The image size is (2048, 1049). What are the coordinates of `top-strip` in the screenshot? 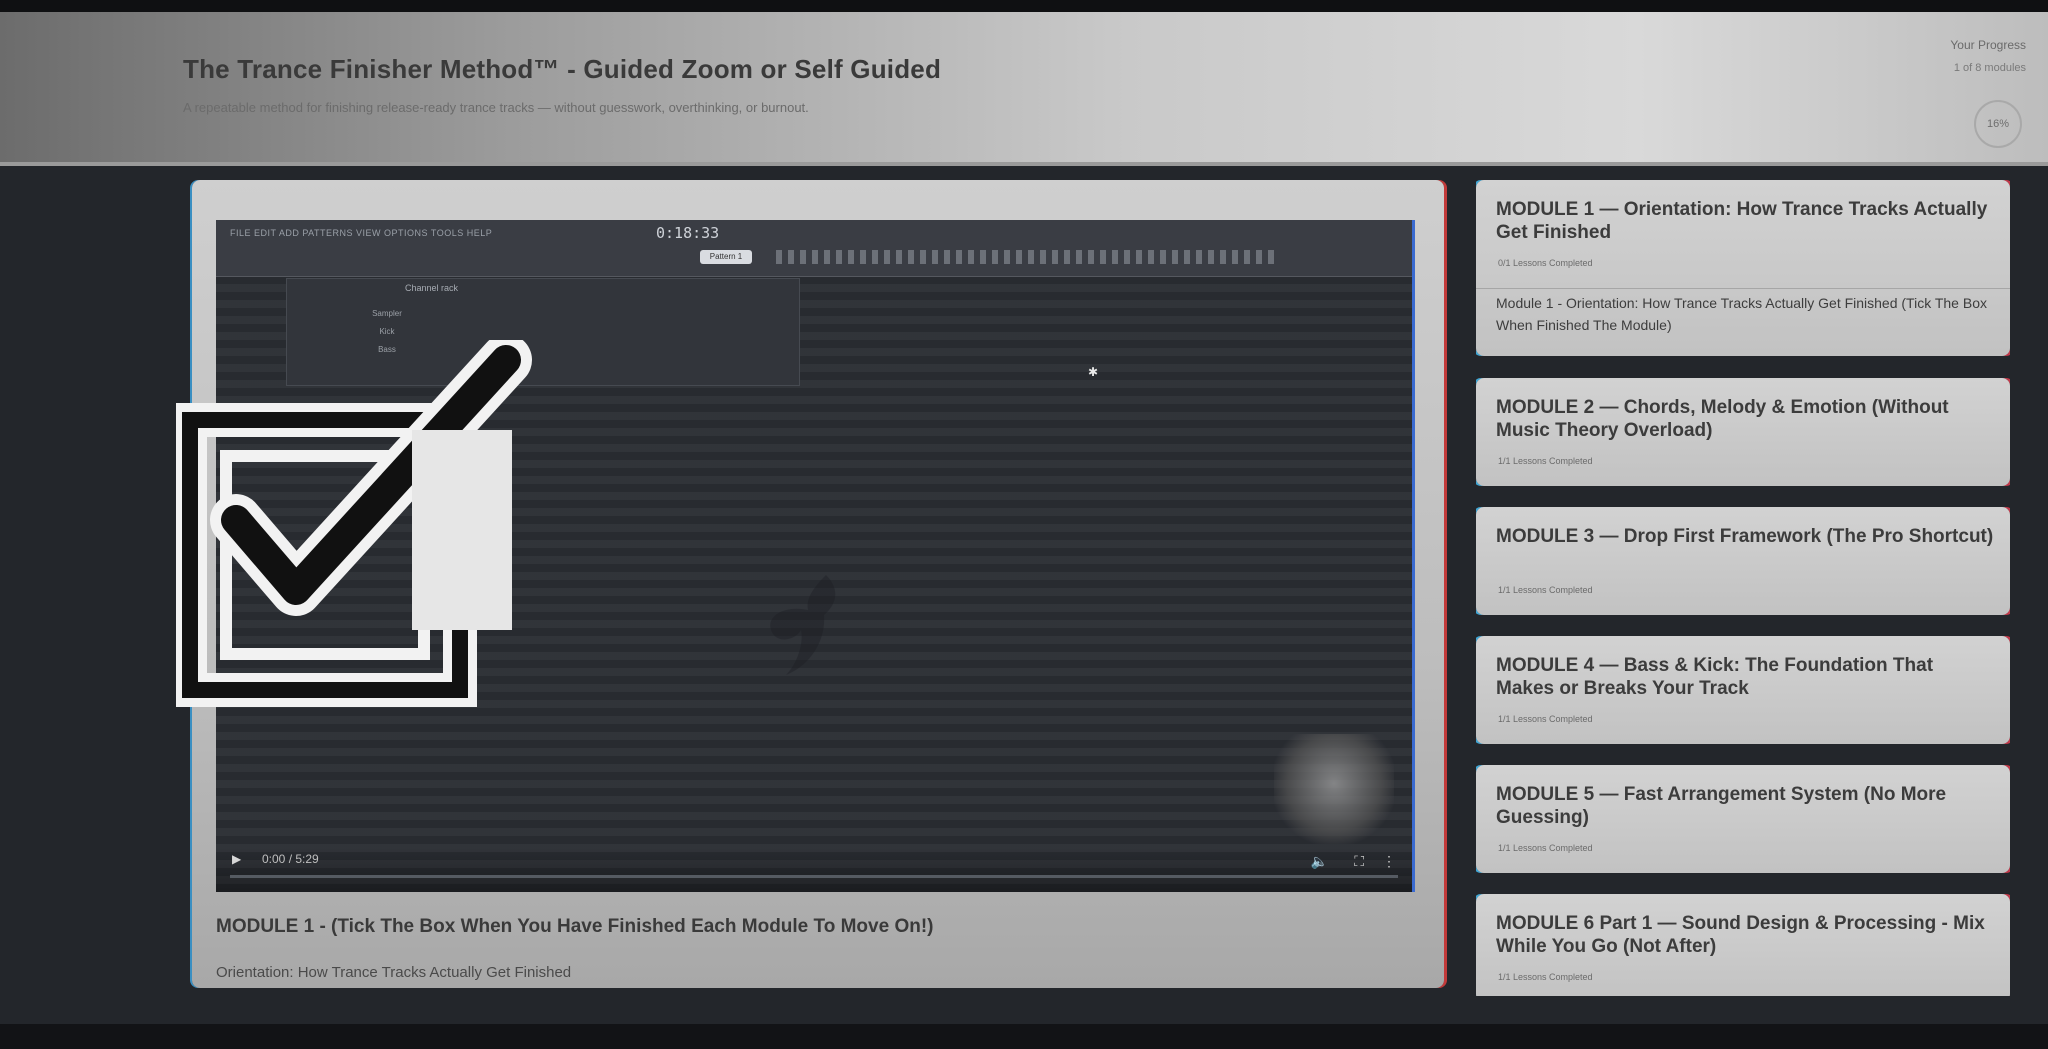 It's located at (1024, 6).